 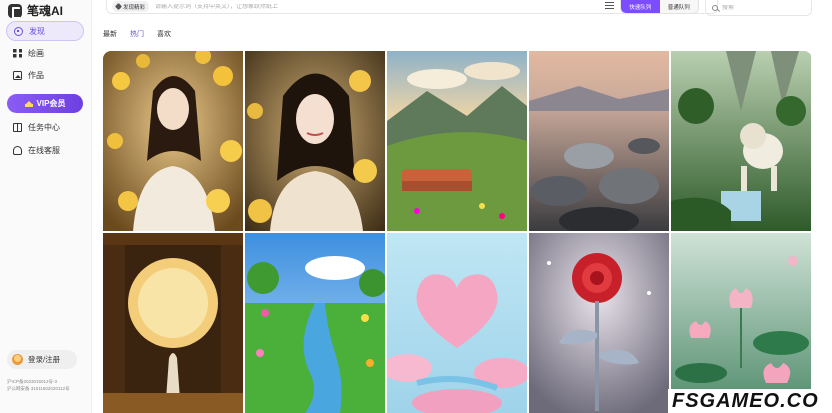 I want to click on woman-portrait-image, so click(x=315, y=141).